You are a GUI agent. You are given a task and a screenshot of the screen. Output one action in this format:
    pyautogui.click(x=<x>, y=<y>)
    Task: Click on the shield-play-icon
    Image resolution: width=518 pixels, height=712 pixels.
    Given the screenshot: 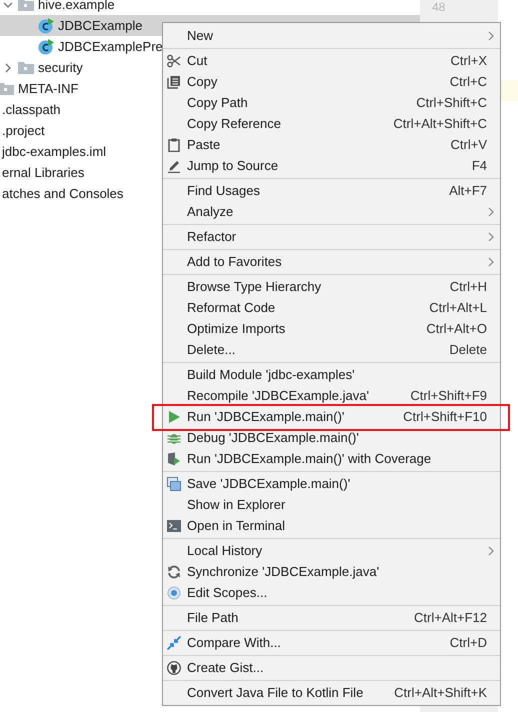 What is the action you would take?
    pyautogui.click(x=174, y=459)
    